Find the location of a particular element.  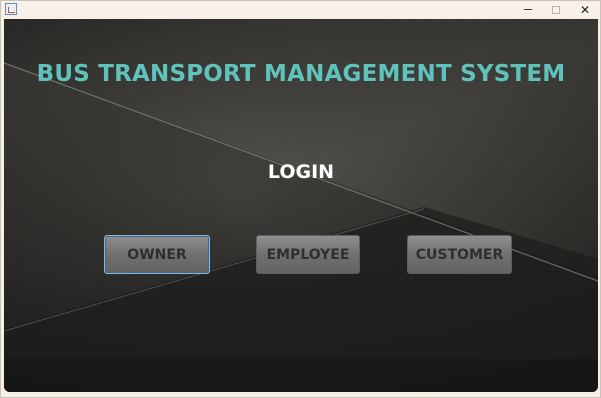

java-cup-icon is located at coordinates (11, 9).